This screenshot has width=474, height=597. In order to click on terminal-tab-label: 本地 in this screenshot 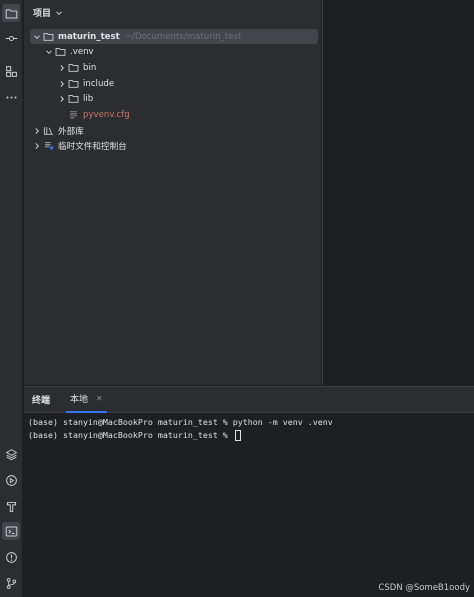, I will do `click(79, 400)`.